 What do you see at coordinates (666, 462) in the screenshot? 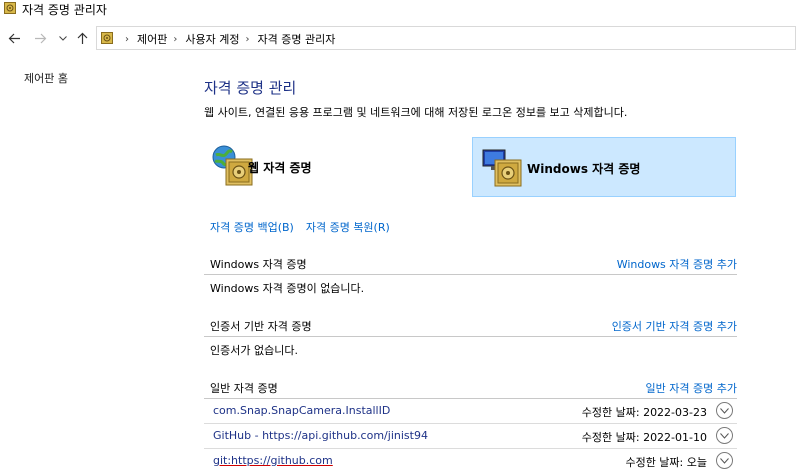
I see `credential-modified-date: 수정한 날짜: 오늘` at bounding box center [666, 462].